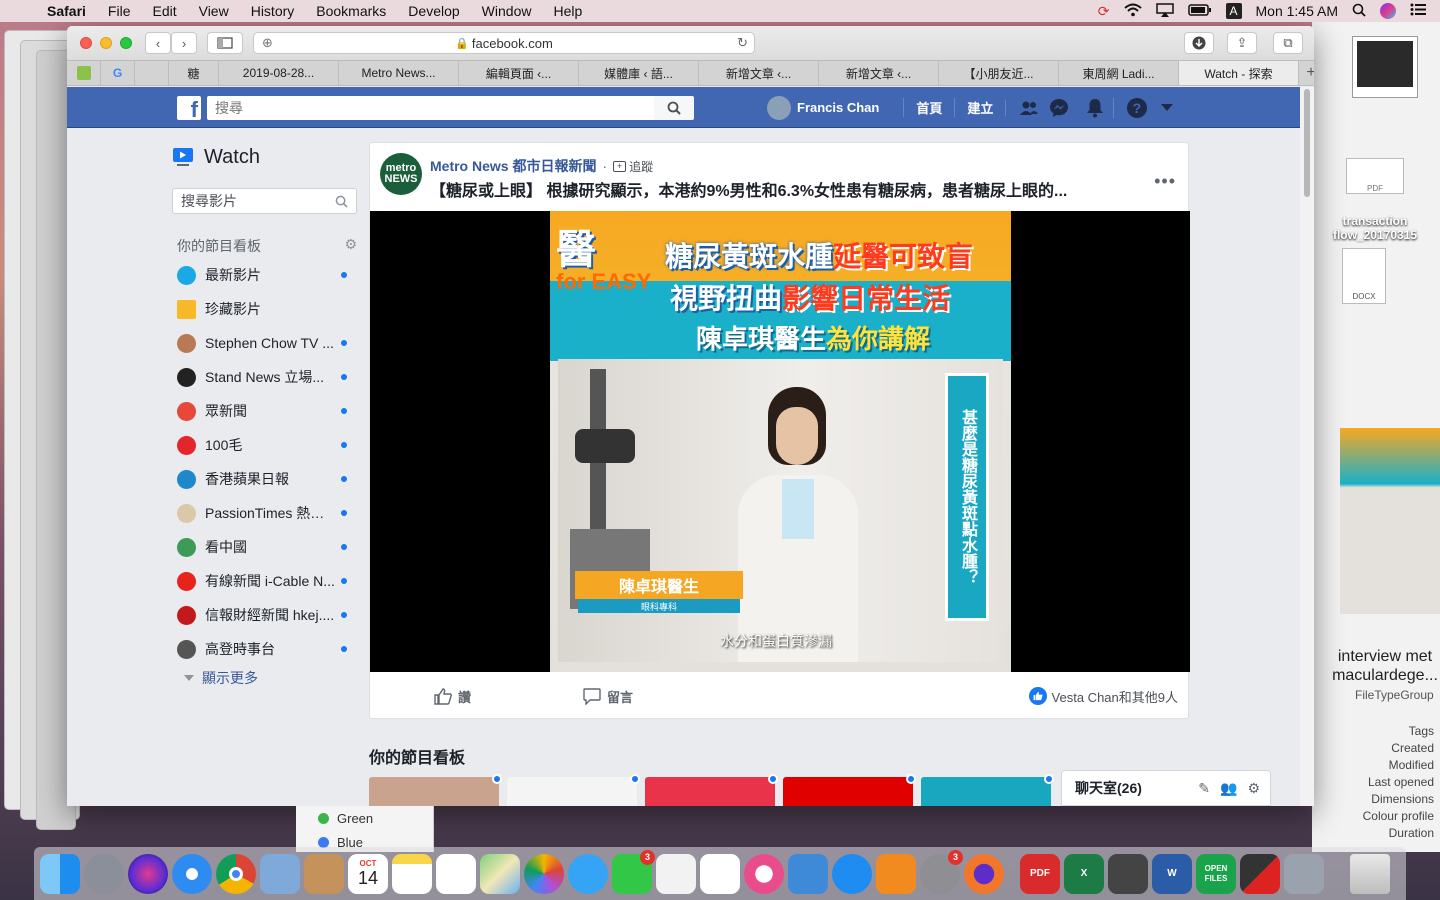  I want to click on forward-button: ›, so click(184, 43).